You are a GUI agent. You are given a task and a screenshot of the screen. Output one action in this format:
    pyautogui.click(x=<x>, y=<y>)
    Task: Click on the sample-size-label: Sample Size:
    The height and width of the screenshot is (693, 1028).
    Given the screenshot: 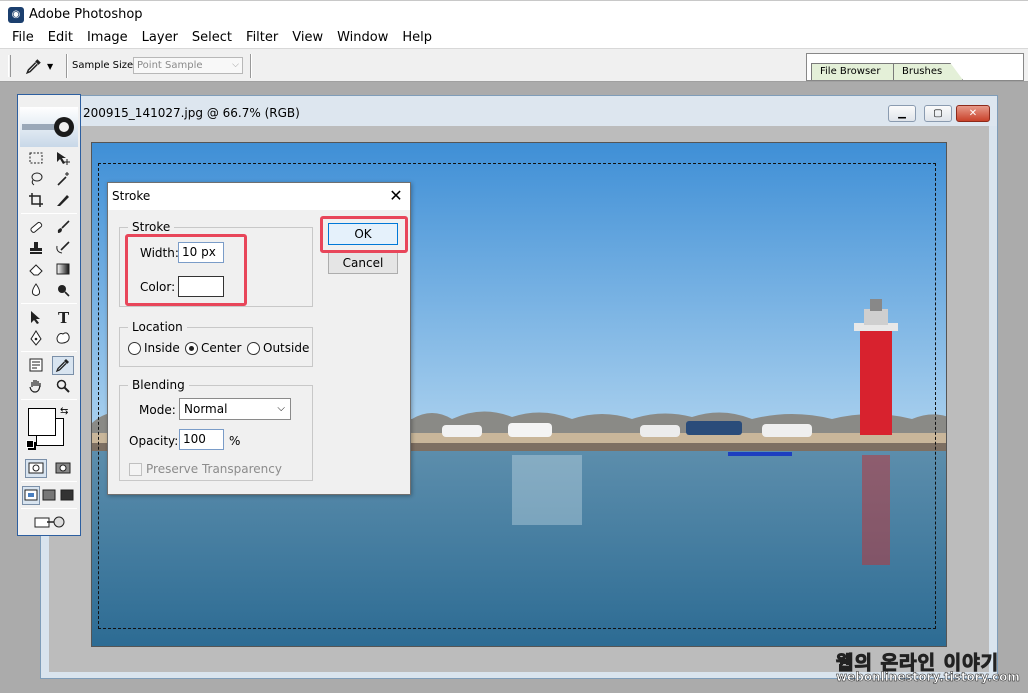 What is the action you would take?
    pyautogui.click(x=104, y=65)
    